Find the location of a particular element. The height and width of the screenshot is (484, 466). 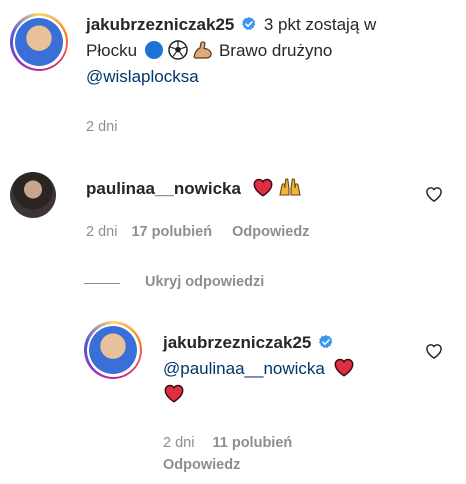

caption-text-3: Brawo drużyno is located at coordinates (275, 50).